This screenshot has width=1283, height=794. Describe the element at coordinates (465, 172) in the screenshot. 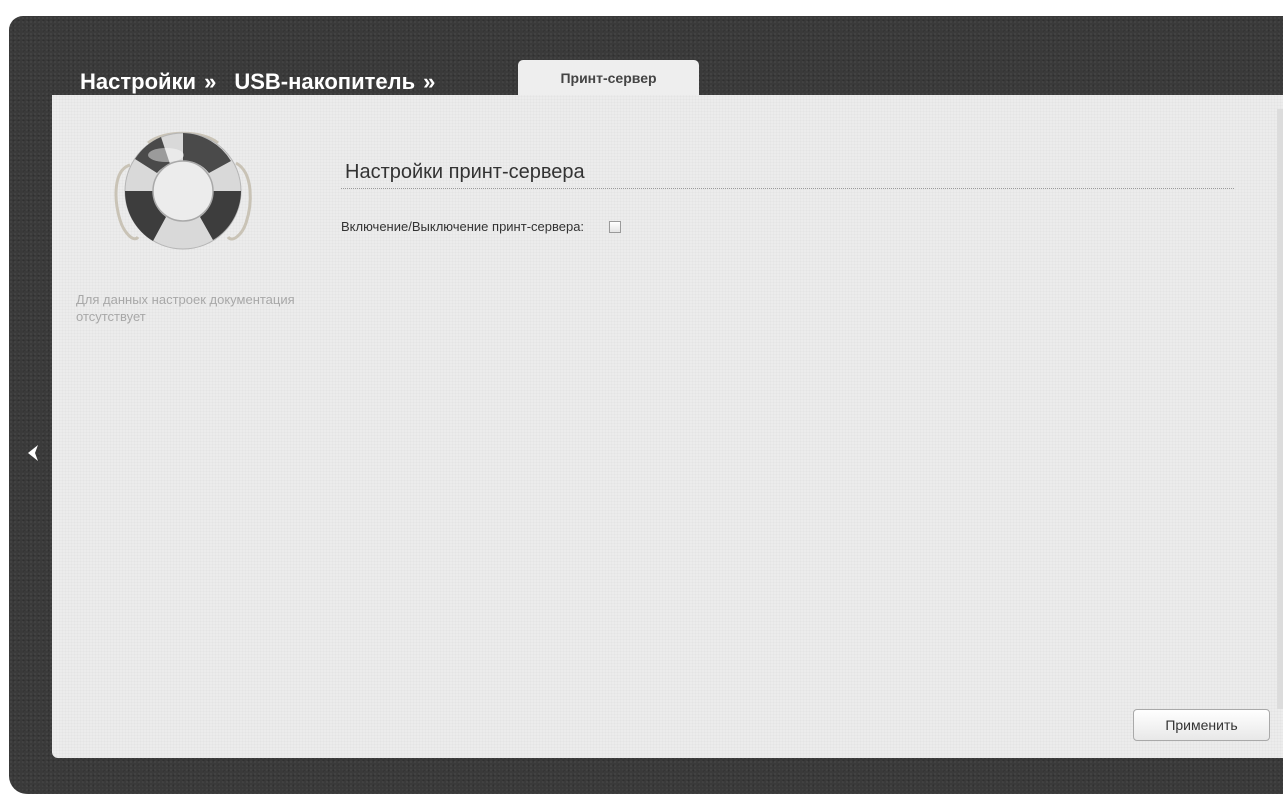

I see `section-title-text: Настройки принт-сервера` at that location.